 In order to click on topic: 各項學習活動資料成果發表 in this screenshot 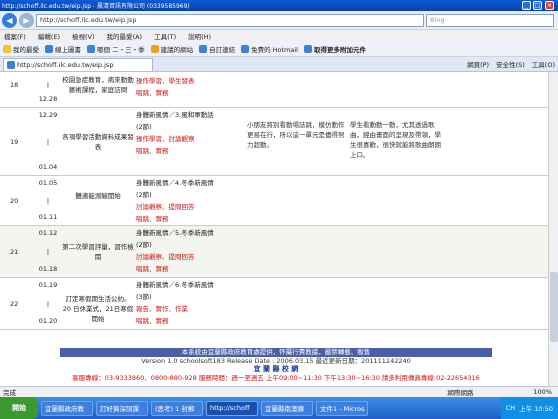, I will do `click(98, 142)`.